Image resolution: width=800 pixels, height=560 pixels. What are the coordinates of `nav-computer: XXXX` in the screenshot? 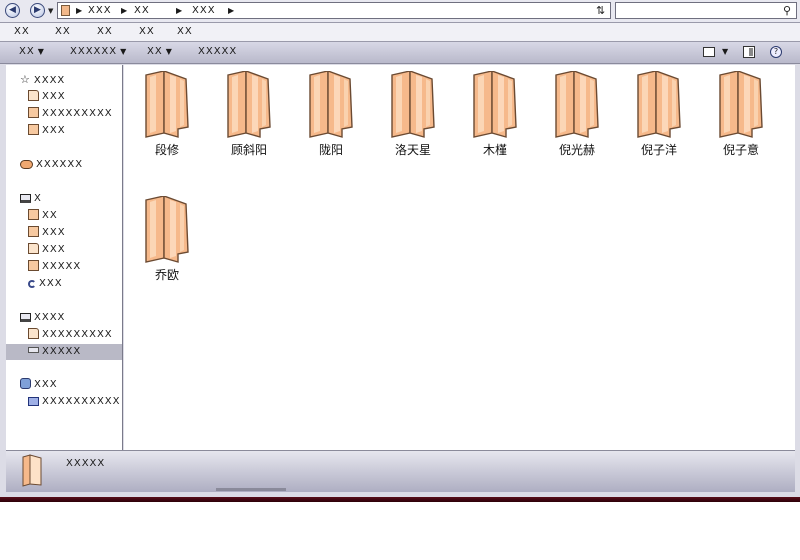 It's located at (71, 318).